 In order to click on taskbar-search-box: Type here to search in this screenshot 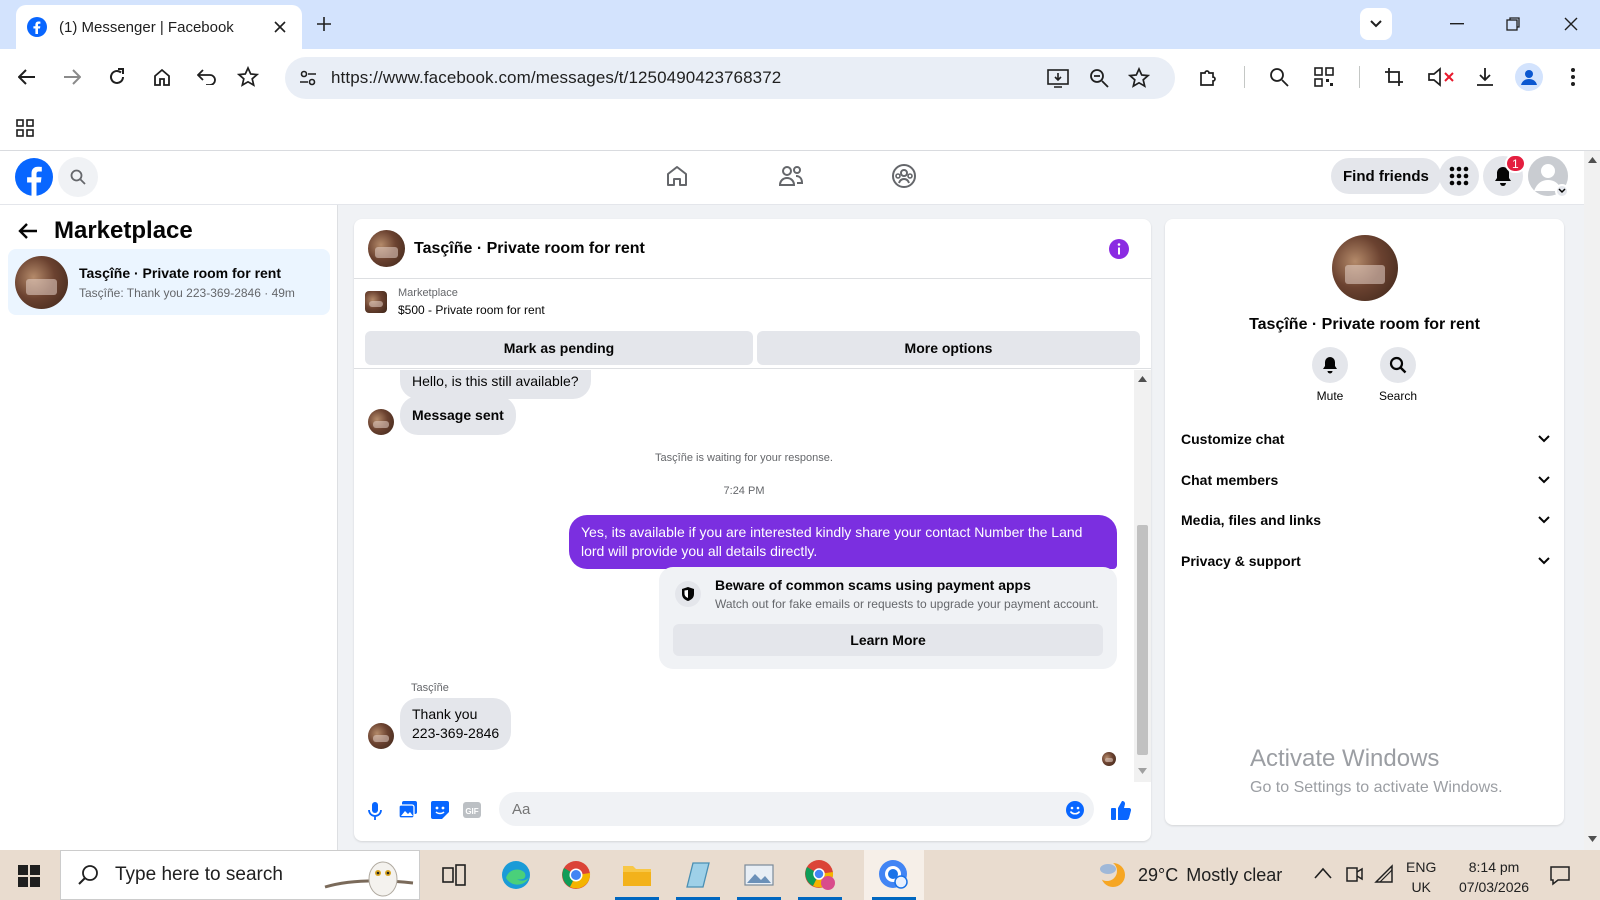, I will do `click(240, 875)`.